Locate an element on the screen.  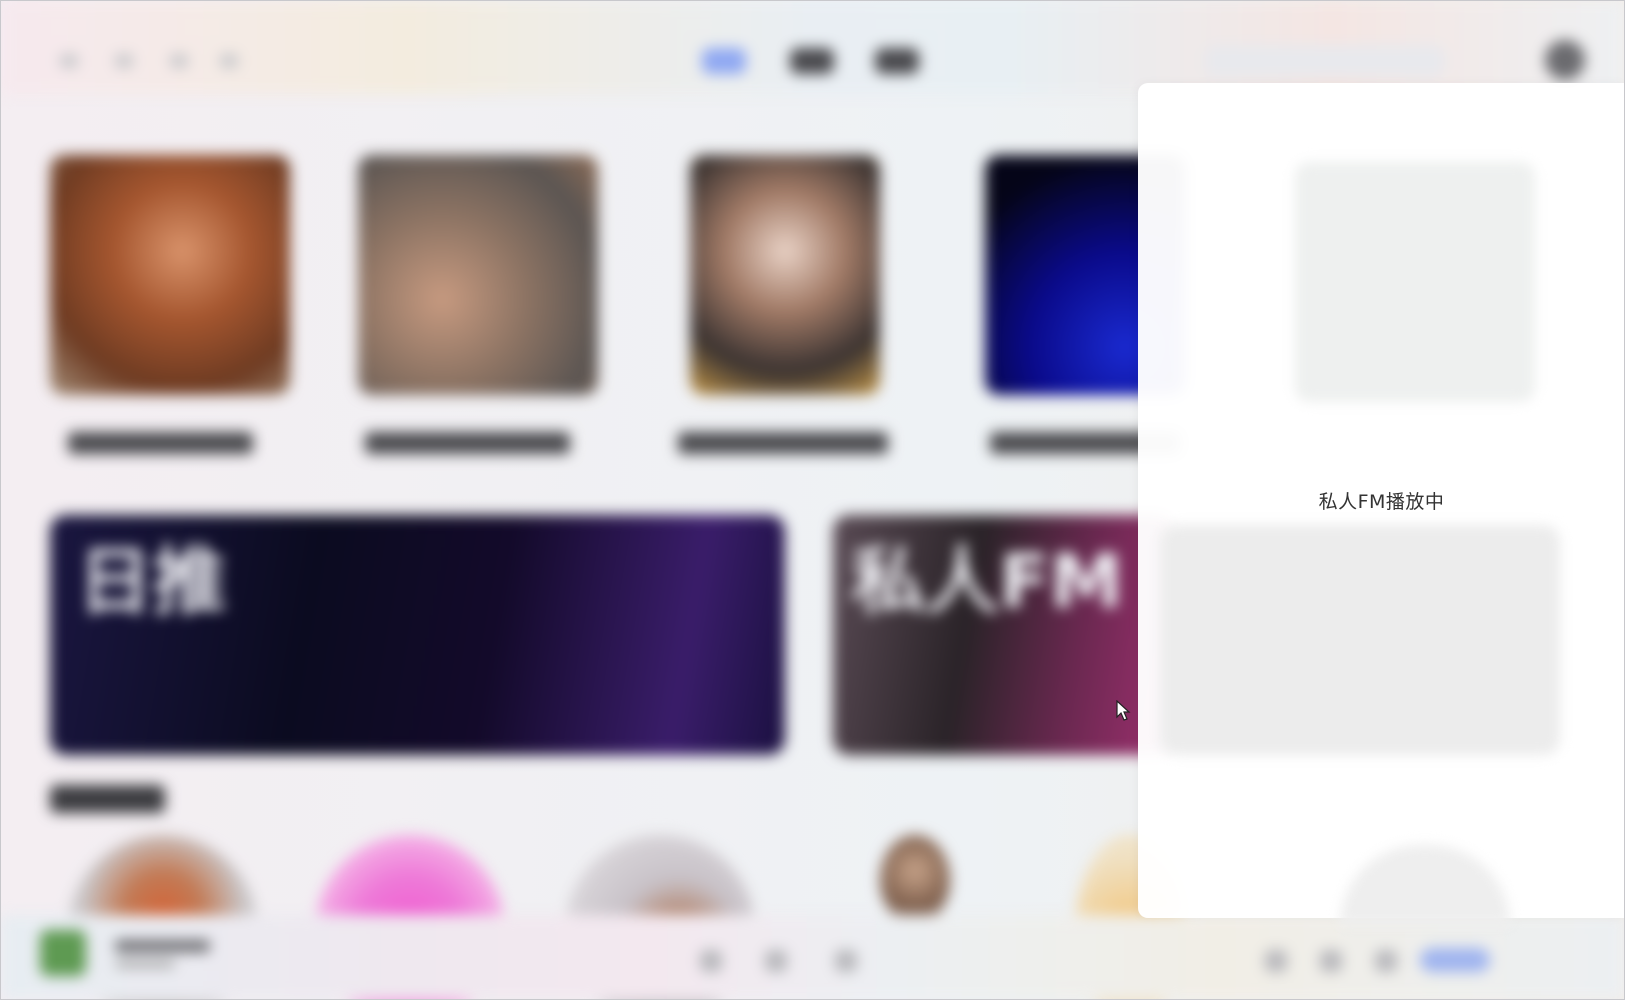
fm-panel-faded-artist is located at coordinates (1415, 282).